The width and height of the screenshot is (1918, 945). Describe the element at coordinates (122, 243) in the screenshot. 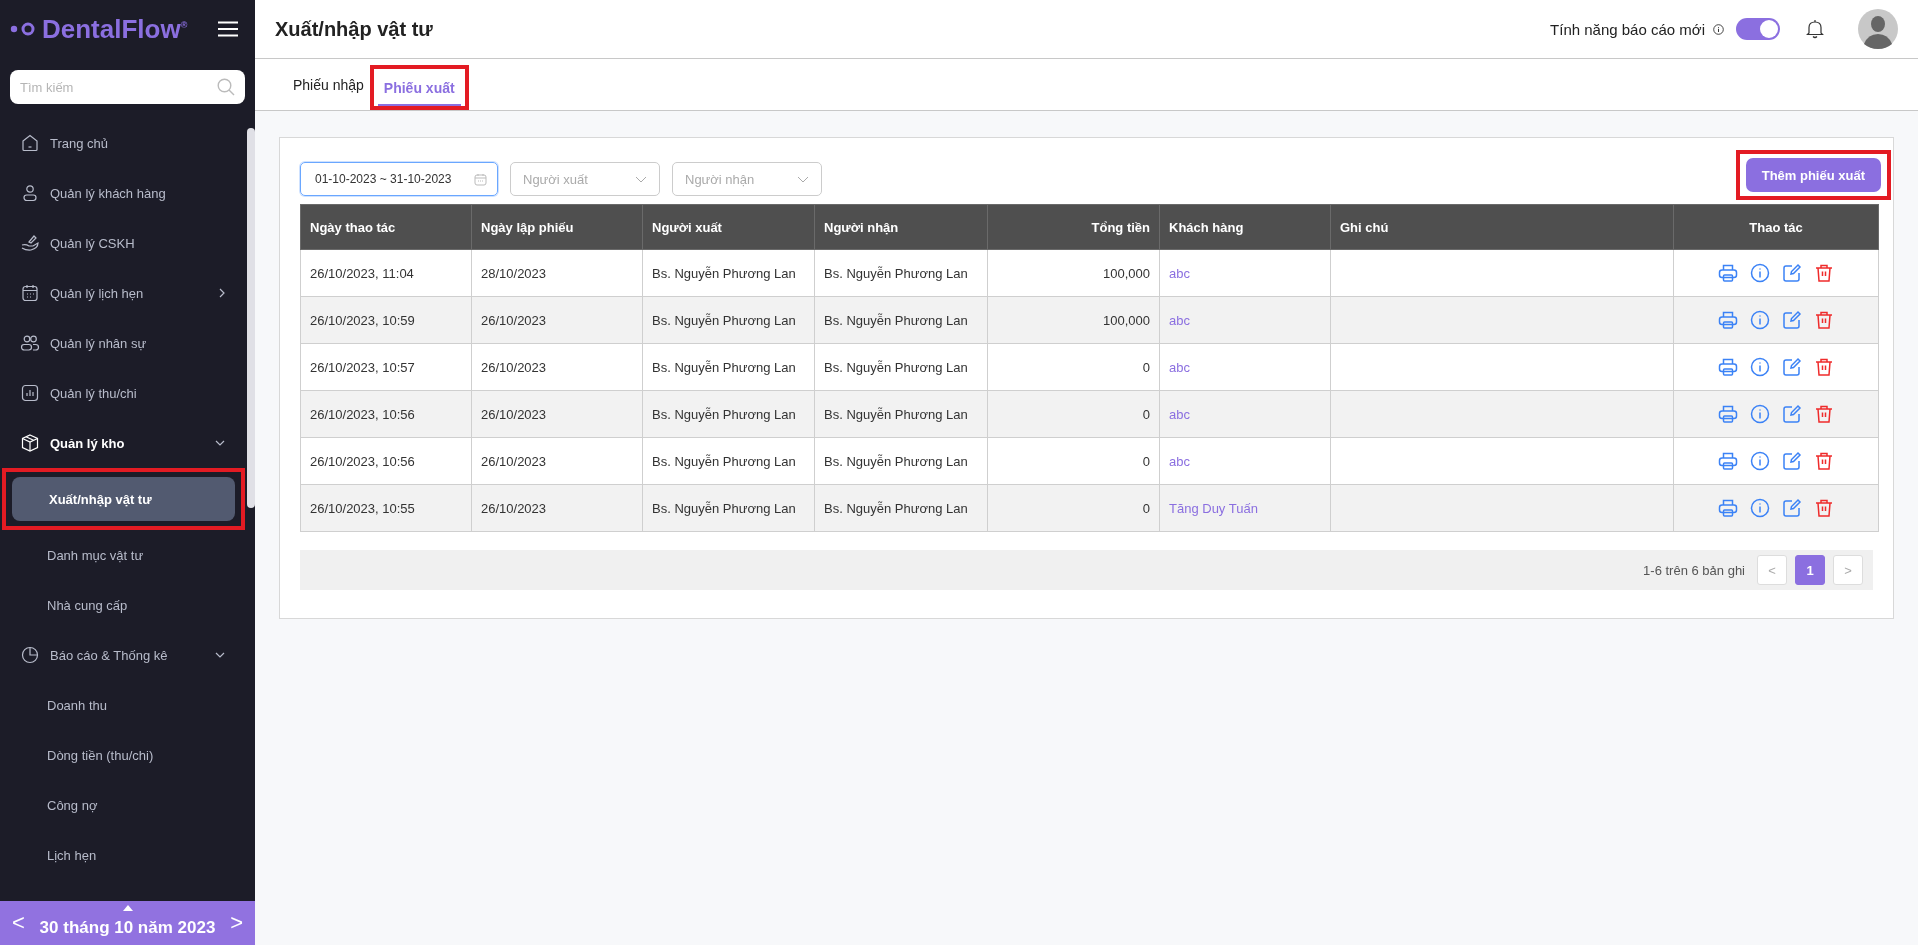

I see `sidebar-item: Quản lý CSKH` at that location.